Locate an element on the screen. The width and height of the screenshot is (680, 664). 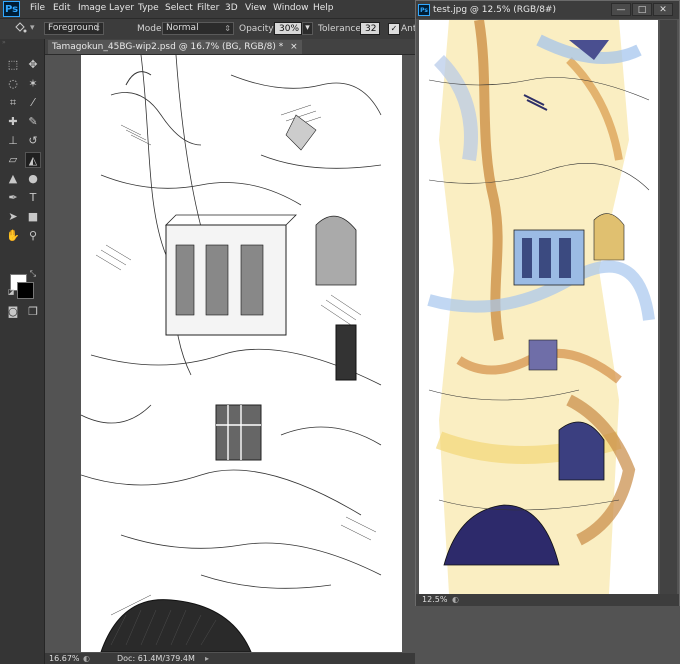
panel-grip: » is located at coordinates (22, 43).